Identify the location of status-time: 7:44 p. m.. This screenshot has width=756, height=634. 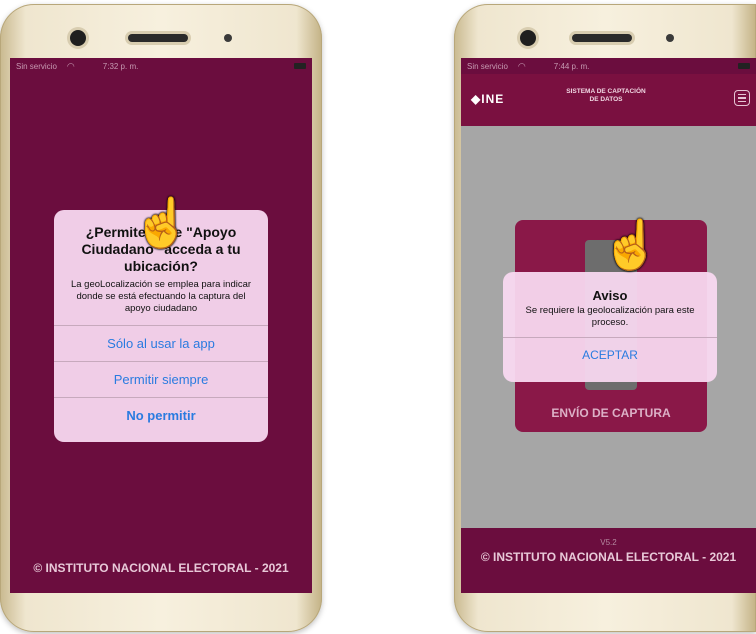
(571, 66).